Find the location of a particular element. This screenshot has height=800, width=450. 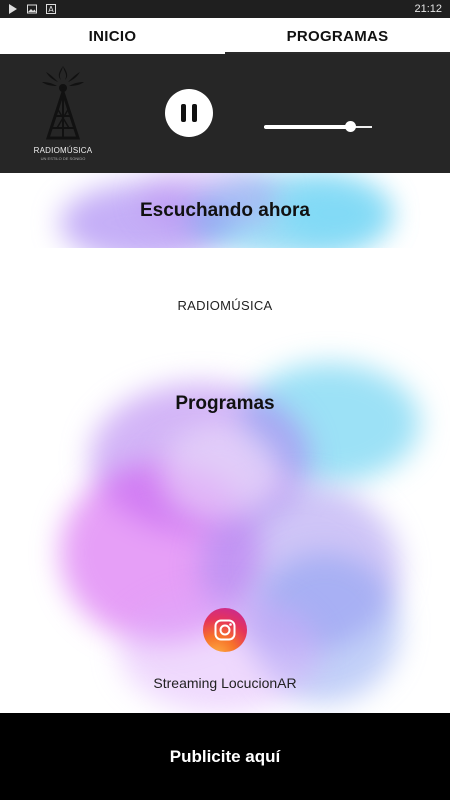

instagram-icon is located at coordinates (225, 630).